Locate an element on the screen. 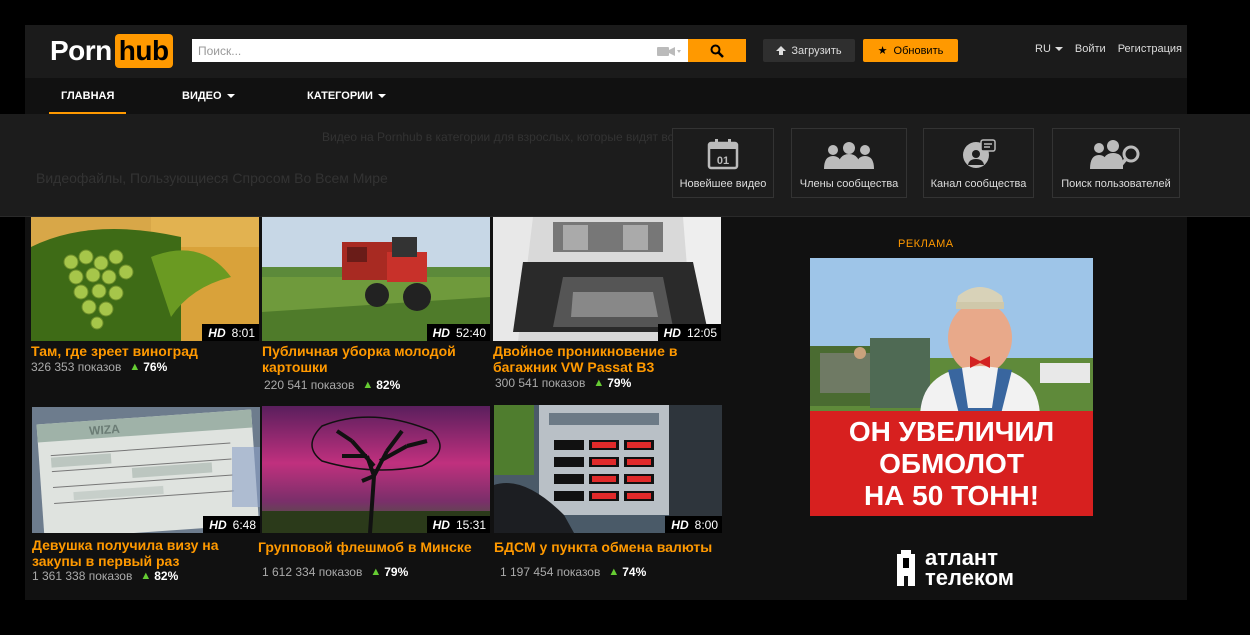  video-duration: 8:00 is located at coordinates (706, 524).